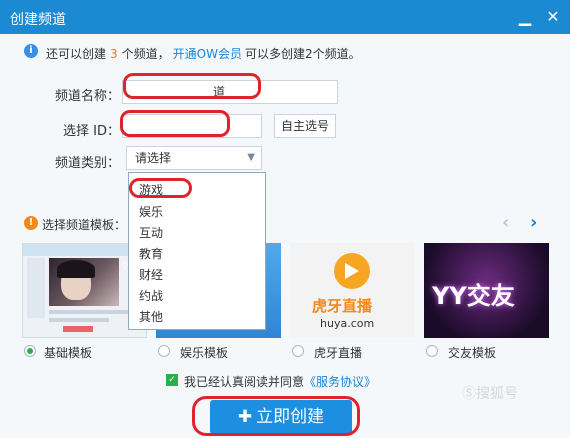 The width and height of the screenshot is (570, 438). What do you see at coordinates (352, 290) in the screenshot?
I see `template-huya-preview: 虎牙直播 huya.com` at bounding box center [352, 290].